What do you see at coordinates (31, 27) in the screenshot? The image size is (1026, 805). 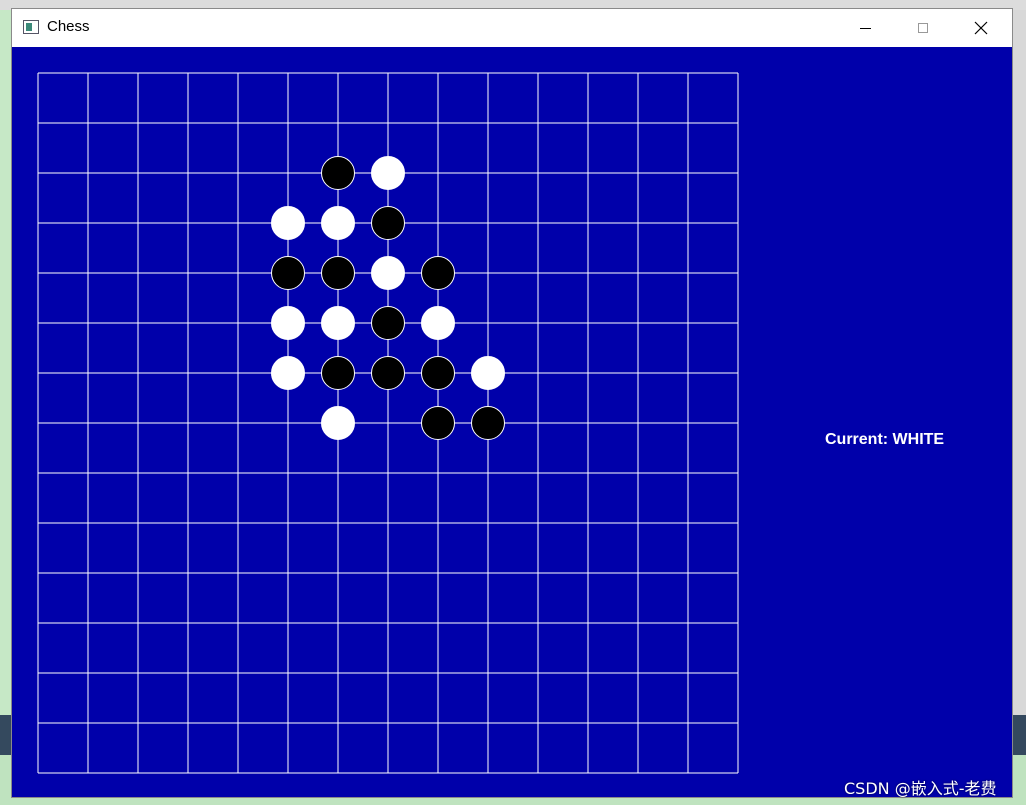 I see `app-window-icon` at bounding box center [31, 27].